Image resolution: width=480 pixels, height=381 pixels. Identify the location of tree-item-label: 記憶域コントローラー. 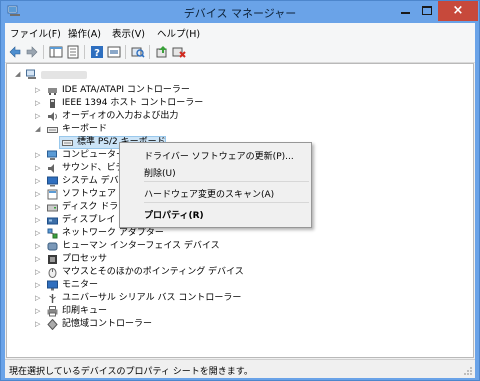
(107, 324).